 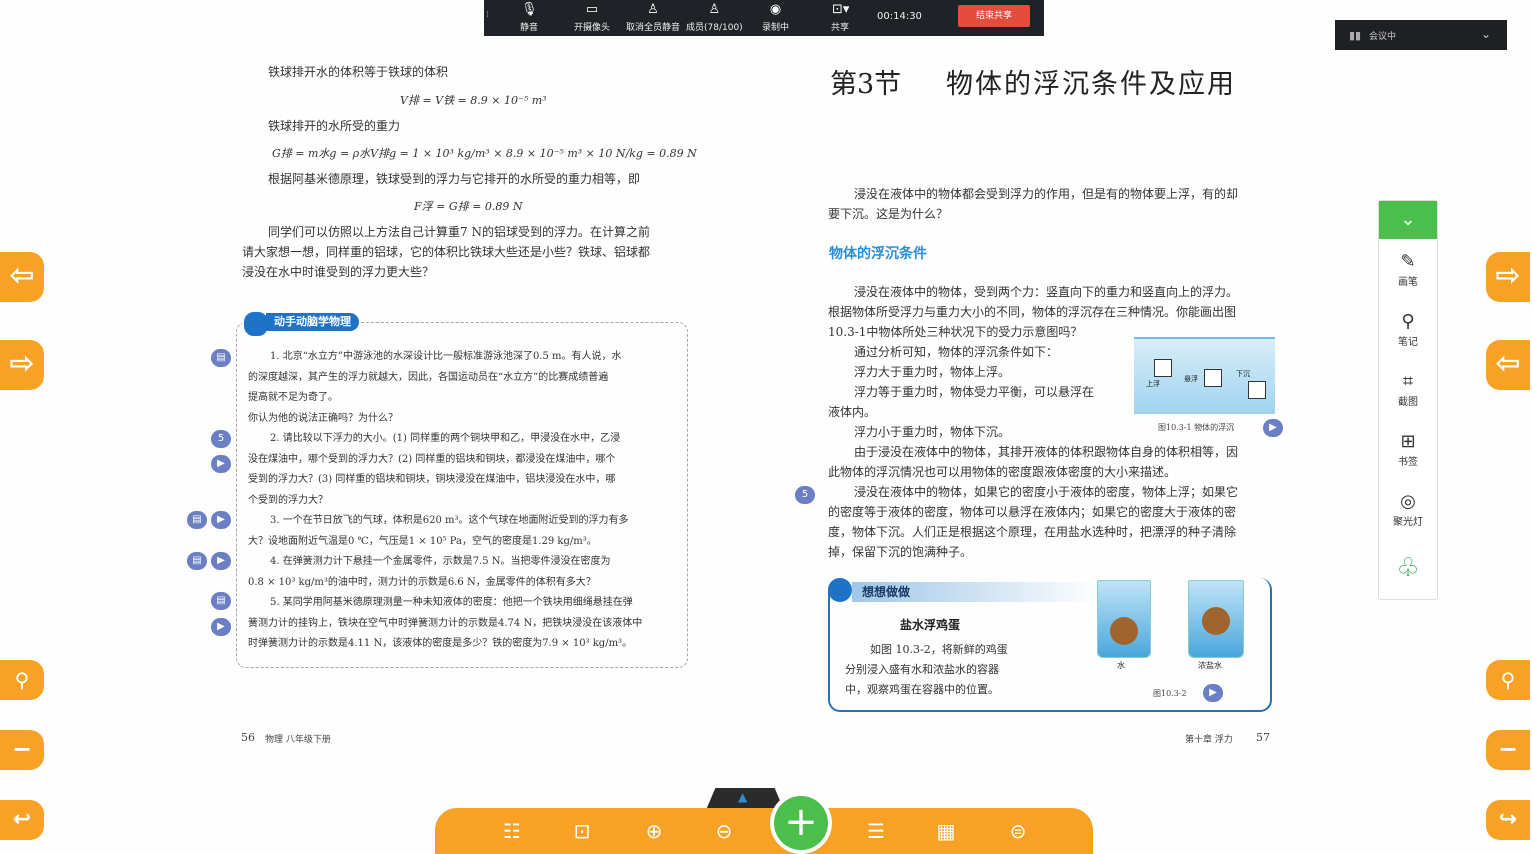 What do you see at coordinates (432, 479) in the screenshot?
I see `exercise-line: 受到的浮力大？(3) 同样重的铝块和铜块，铜块浸没在煤油中，铝块浸没在水中，哪` at bounding box center [432, 479].